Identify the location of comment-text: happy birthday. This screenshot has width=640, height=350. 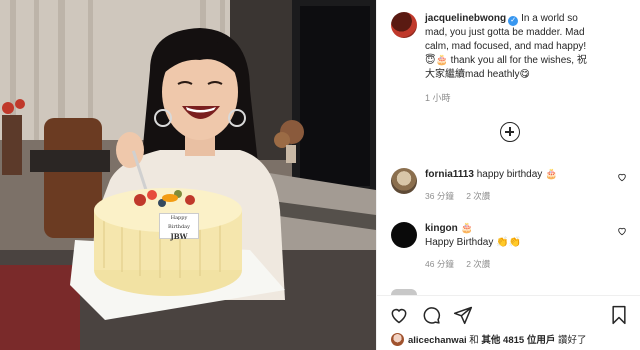
(509, 174).